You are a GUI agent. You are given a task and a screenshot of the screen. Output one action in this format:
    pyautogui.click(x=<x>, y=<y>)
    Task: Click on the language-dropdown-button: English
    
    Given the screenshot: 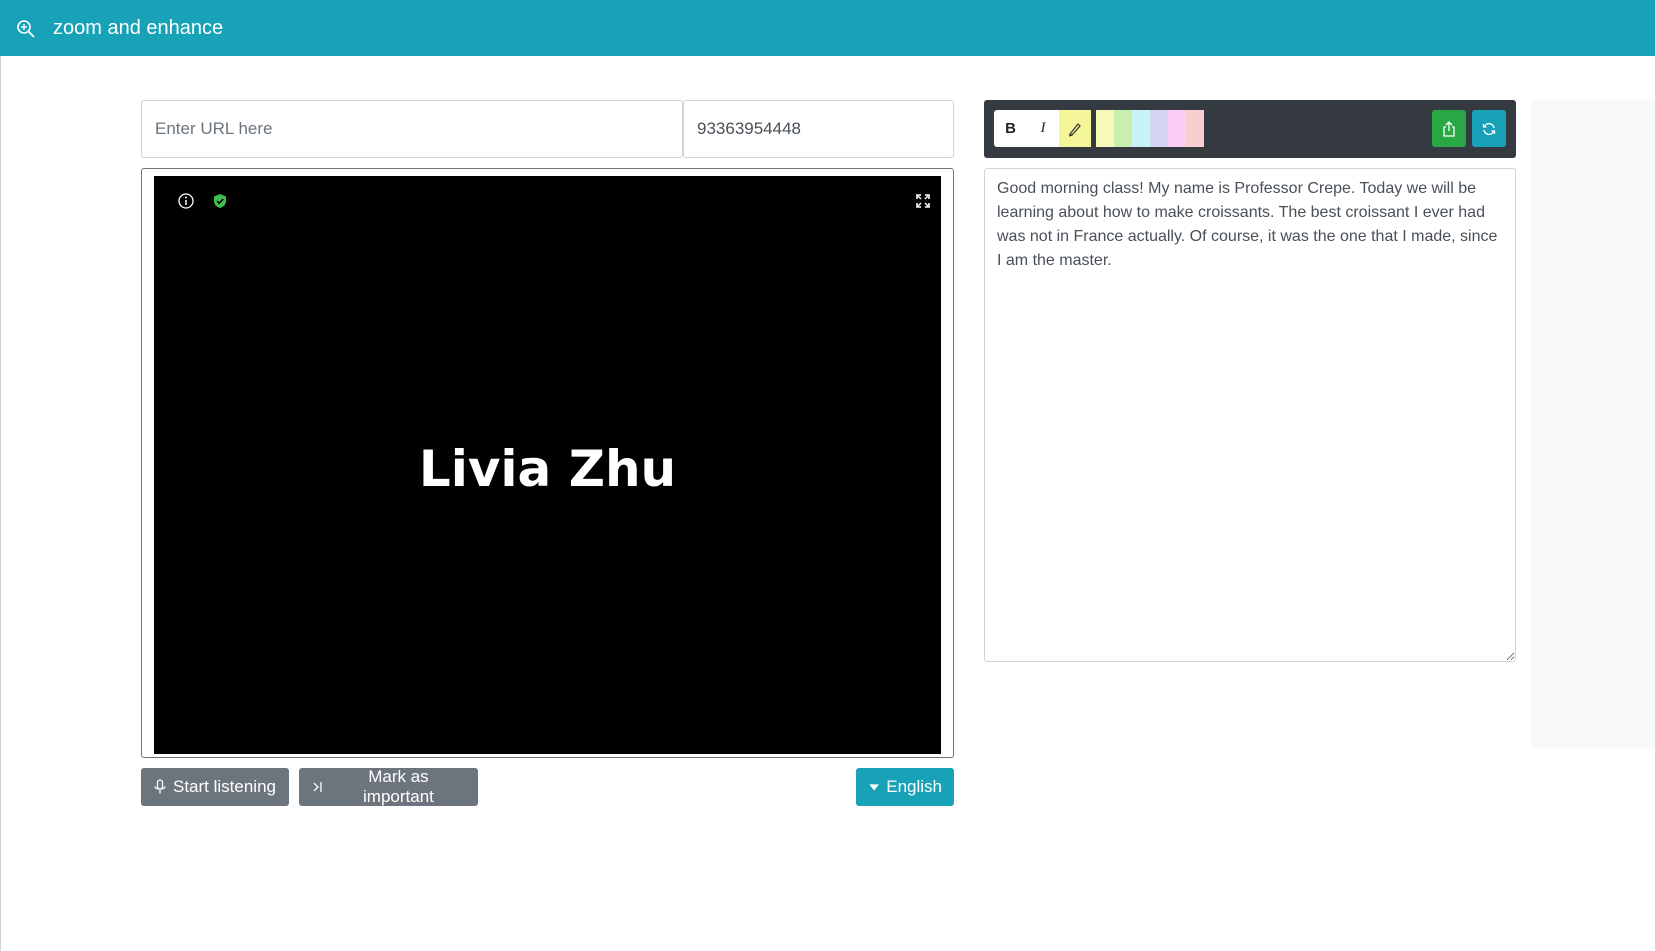 What is the action you would take?
    pyautogui.click(x=905, y=787)
    